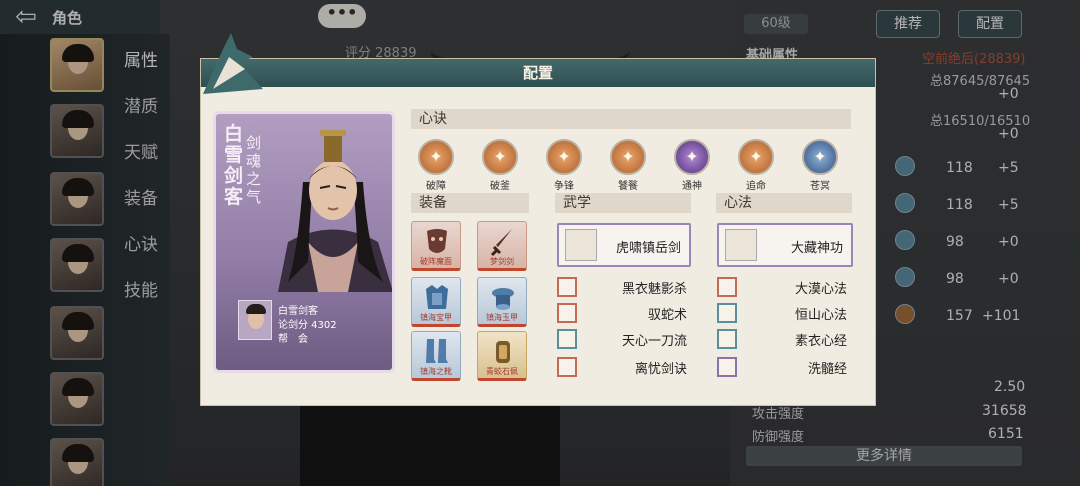  Describe the element at coordinates (436, 371) in the screenshot. I see `equipment-label: 镇海之靴` at that location.